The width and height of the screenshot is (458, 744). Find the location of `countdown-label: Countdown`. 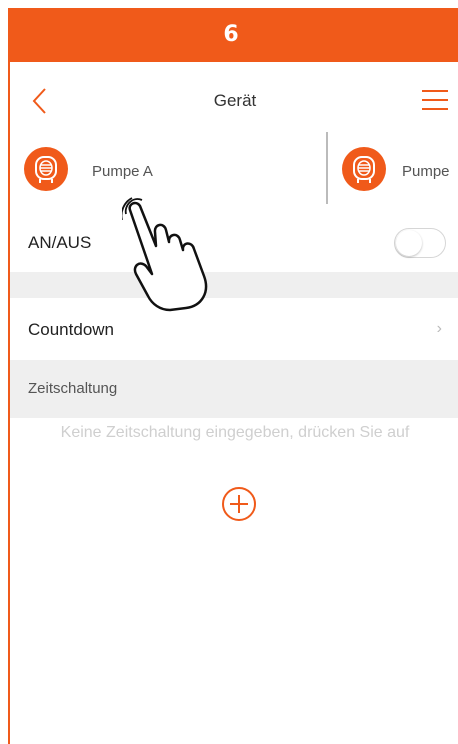

countdown-label: Countdown is located at coordinates (71, 329).